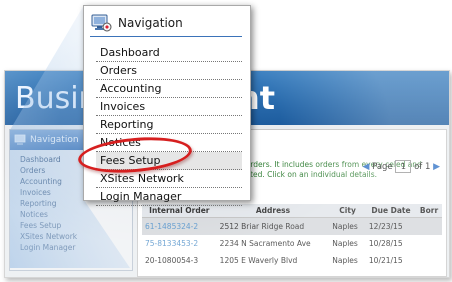 The width and height of the screenshot is (452, 282). What do you see at coordinates (76, 247) in the screenshot?
I see `sidebar-item-login-manager: Login Manager` at bounding box center [76, 247].